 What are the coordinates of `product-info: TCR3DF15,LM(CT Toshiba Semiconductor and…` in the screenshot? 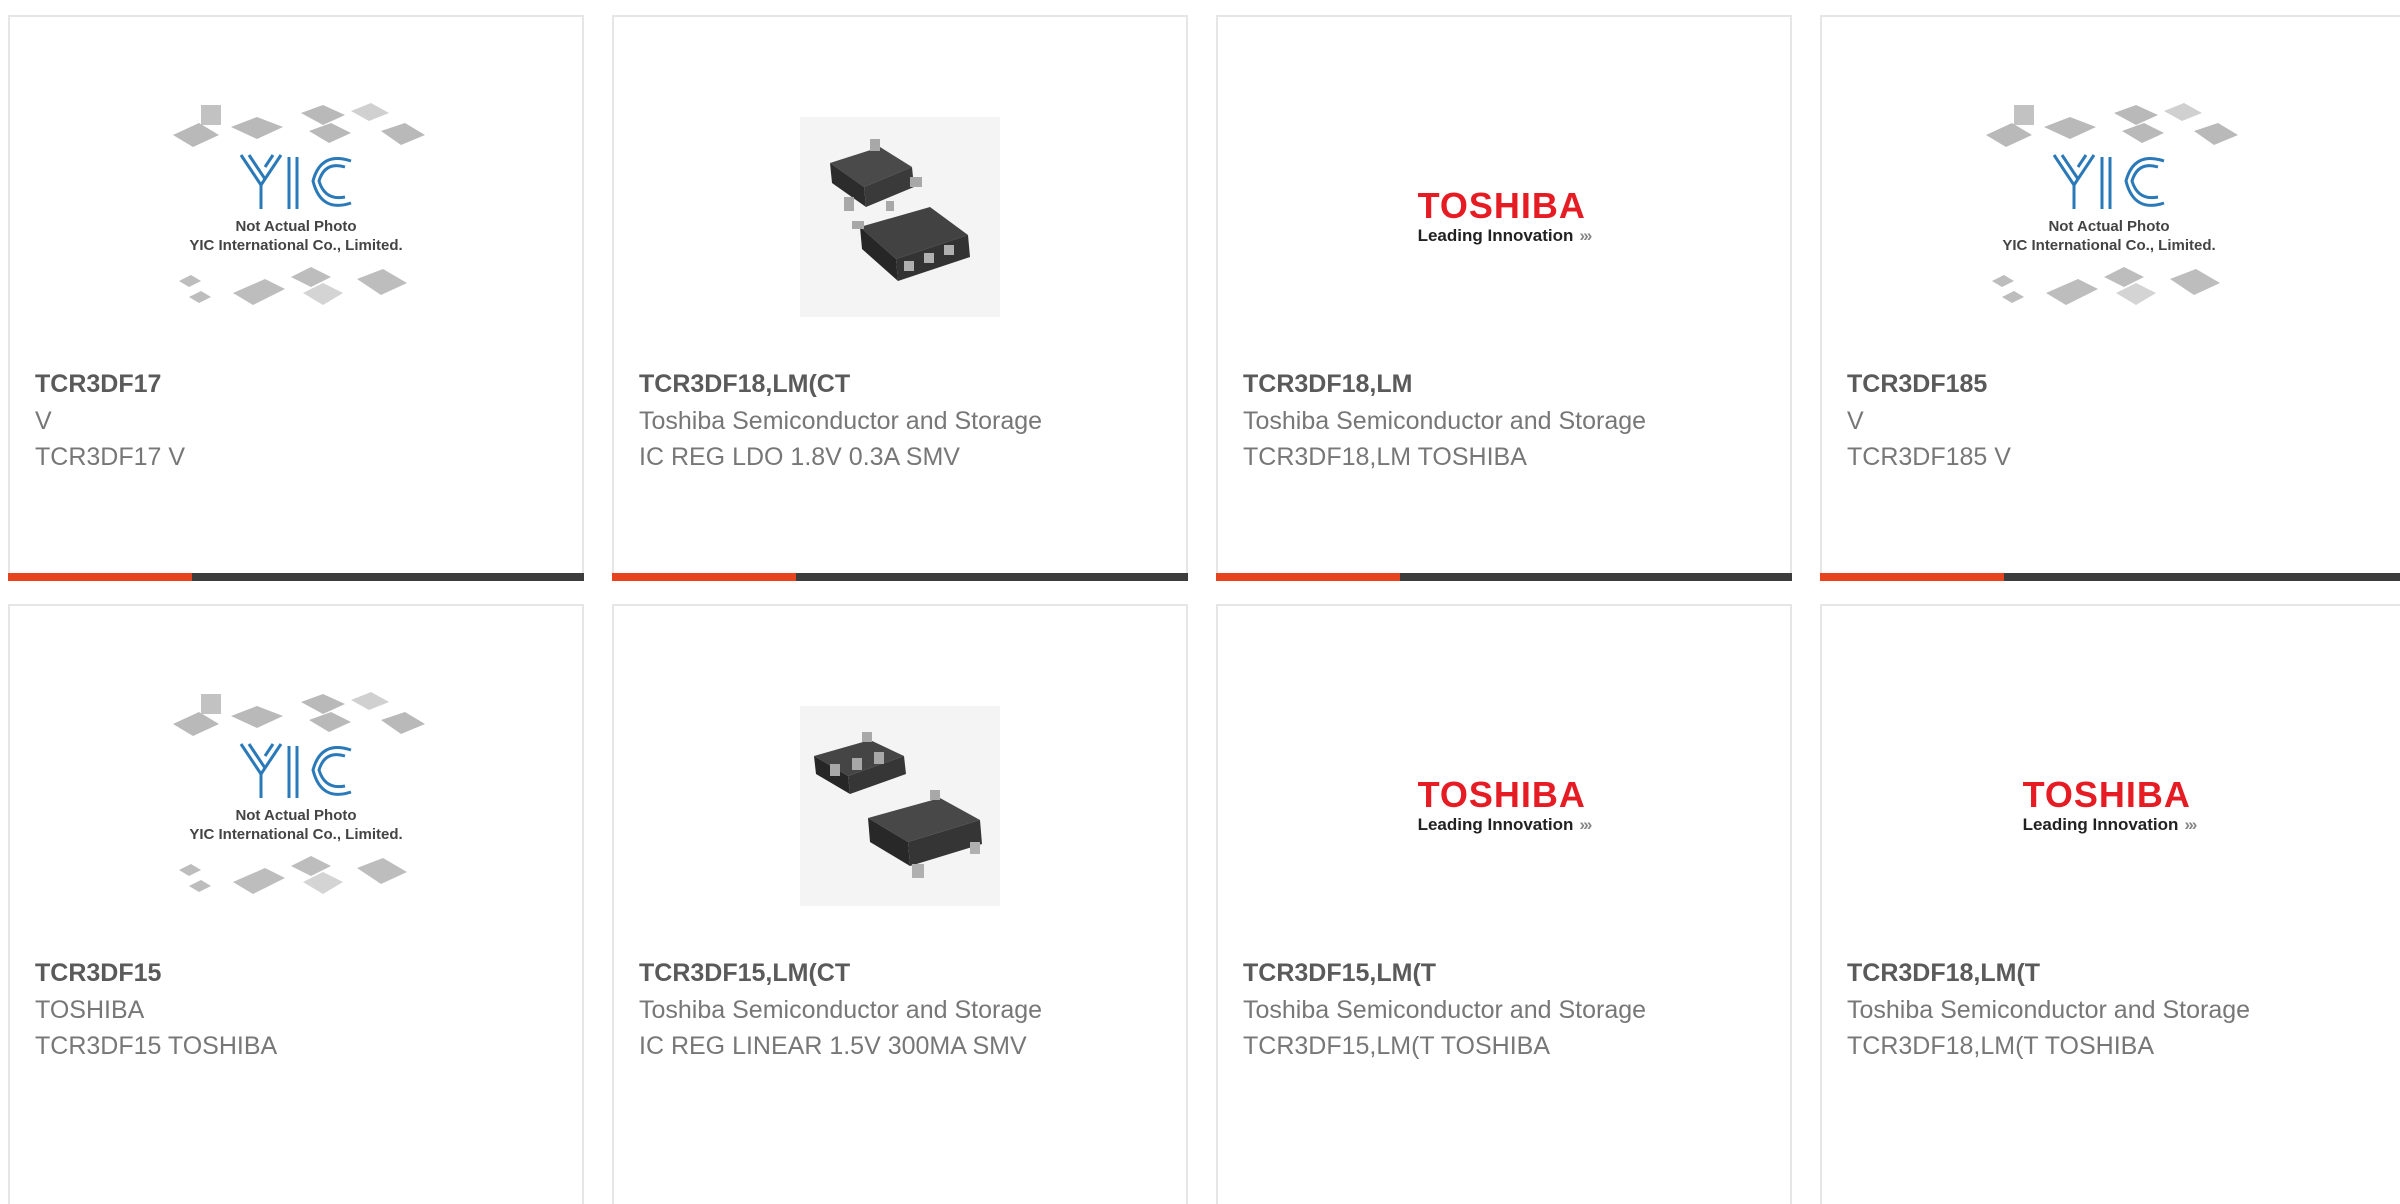 It's located at (849, 1009).